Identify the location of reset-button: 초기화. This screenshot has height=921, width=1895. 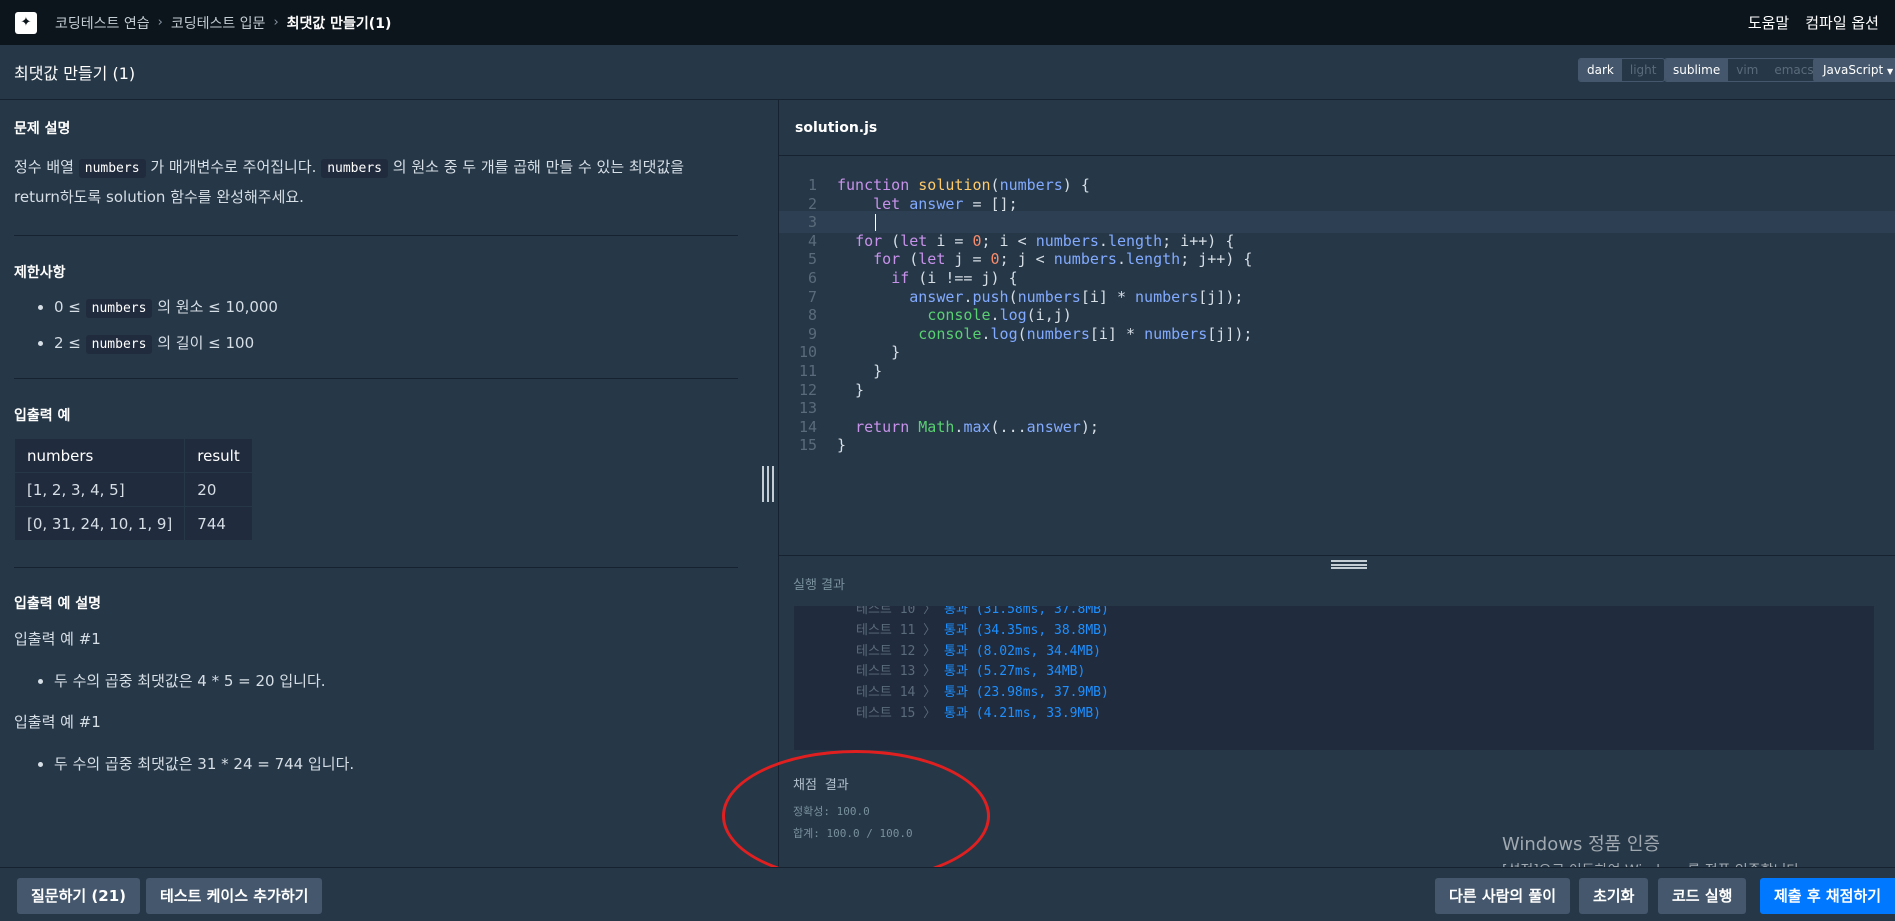
(1614, 896).